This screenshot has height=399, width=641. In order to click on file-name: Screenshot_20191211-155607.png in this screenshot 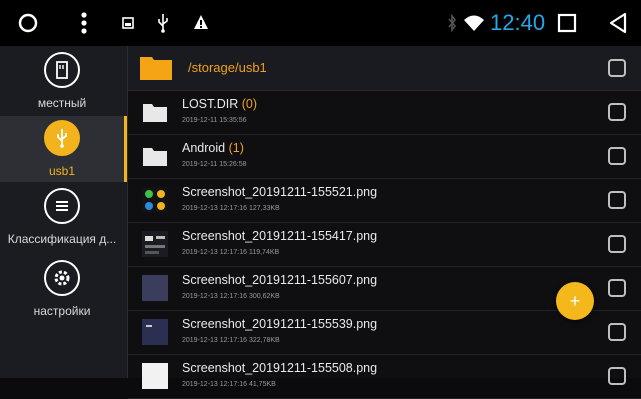, I will do `click(280, 280)`.